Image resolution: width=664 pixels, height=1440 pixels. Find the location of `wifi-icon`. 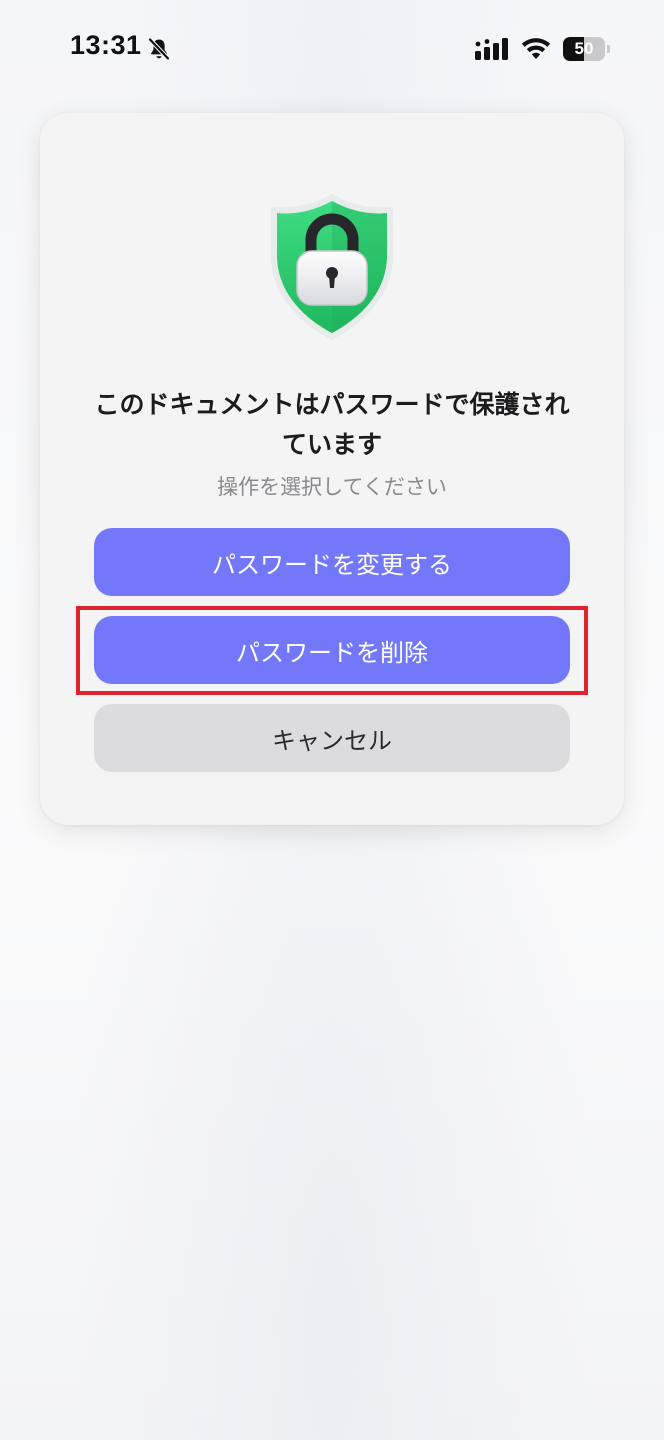

wifi-icon is located at coordinates (536, 48).